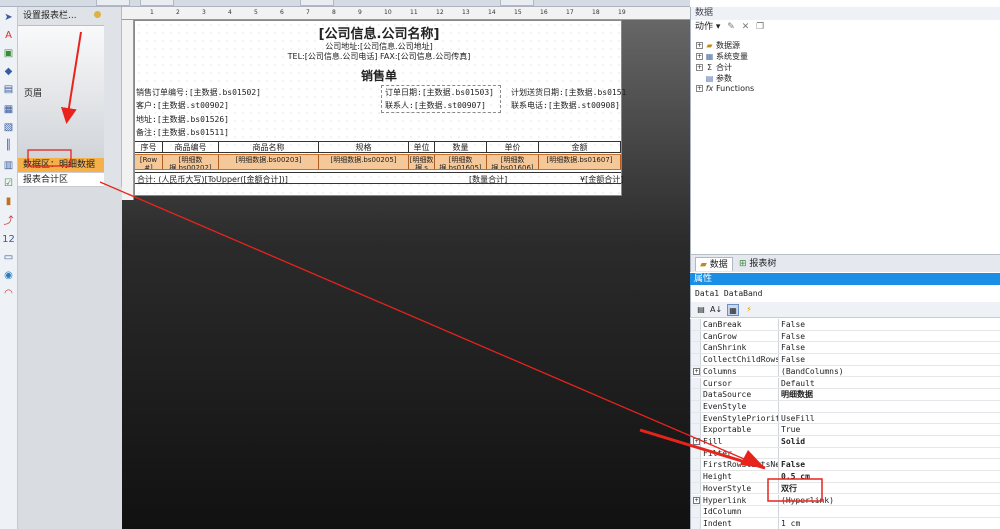 Image resolution: width=1000 pixels, height=529 pixels. I want to click on property-value: 明细数据, so click(797, 394).